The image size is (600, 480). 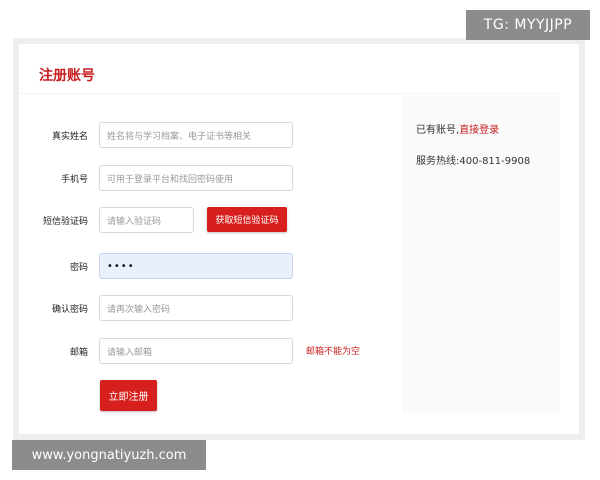 What do you see at coordinates (333, 352) in the screenshot?
I see `email-error-message: 邮箱不能为空` at bounding box center [333, 352].